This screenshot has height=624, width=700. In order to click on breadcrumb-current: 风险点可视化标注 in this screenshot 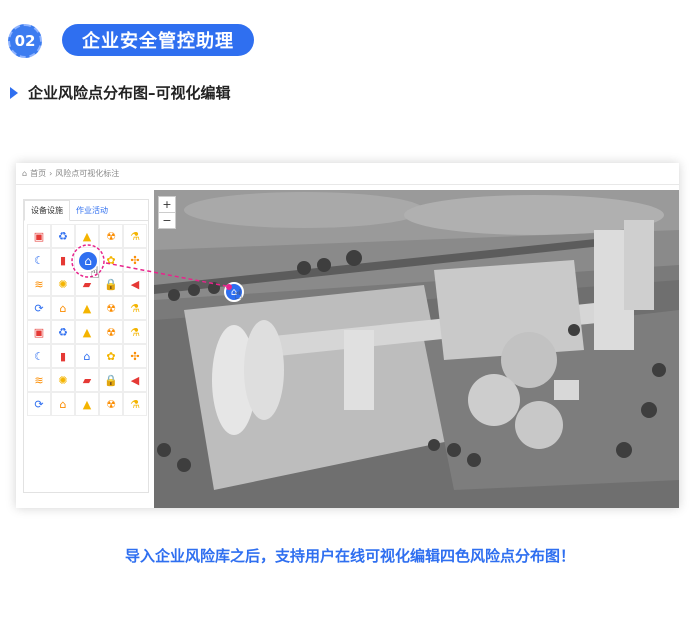, I will do `click(87, 173)`.